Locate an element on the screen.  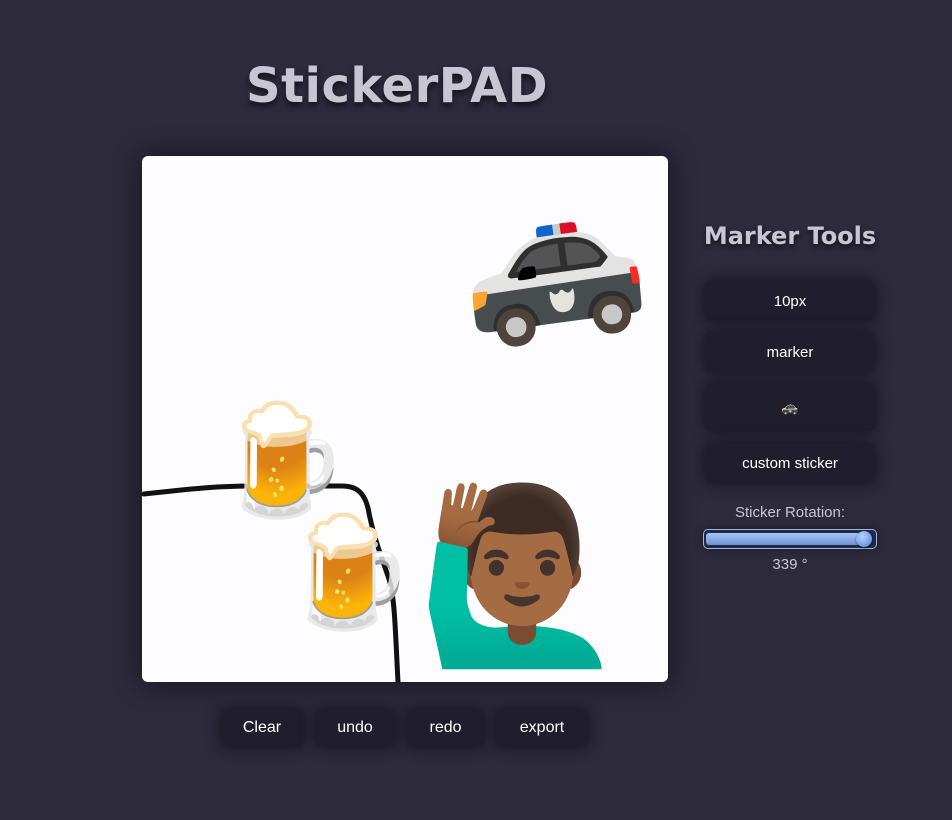
clear-label: Clear is located at coordinates (262, 727).